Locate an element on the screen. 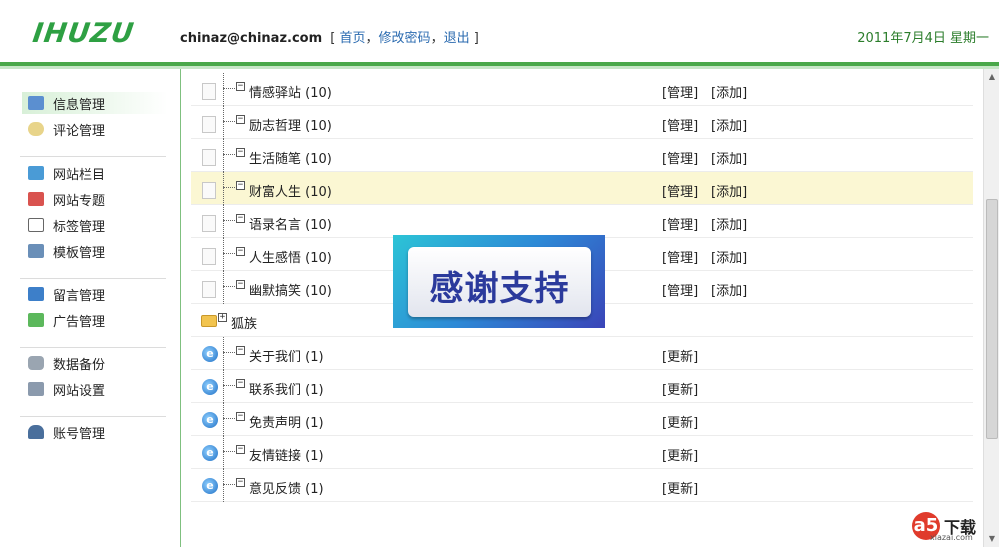  scroll-up-arrow-icon: ▲ is located at coordinates (991, 77).